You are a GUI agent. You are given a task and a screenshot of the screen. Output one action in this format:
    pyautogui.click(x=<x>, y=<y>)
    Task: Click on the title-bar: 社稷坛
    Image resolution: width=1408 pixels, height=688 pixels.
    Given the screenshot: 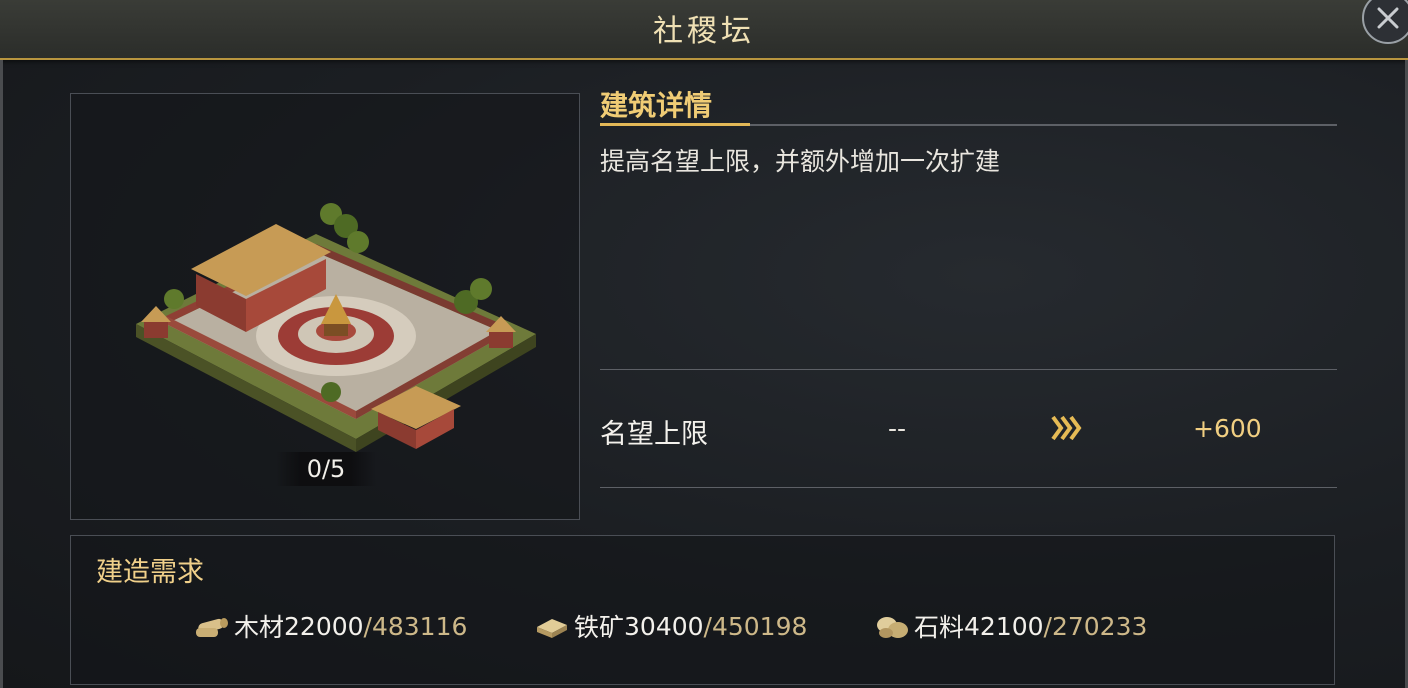 What is the action you would take?
    pyautogui.click(x=704, y=30)
    